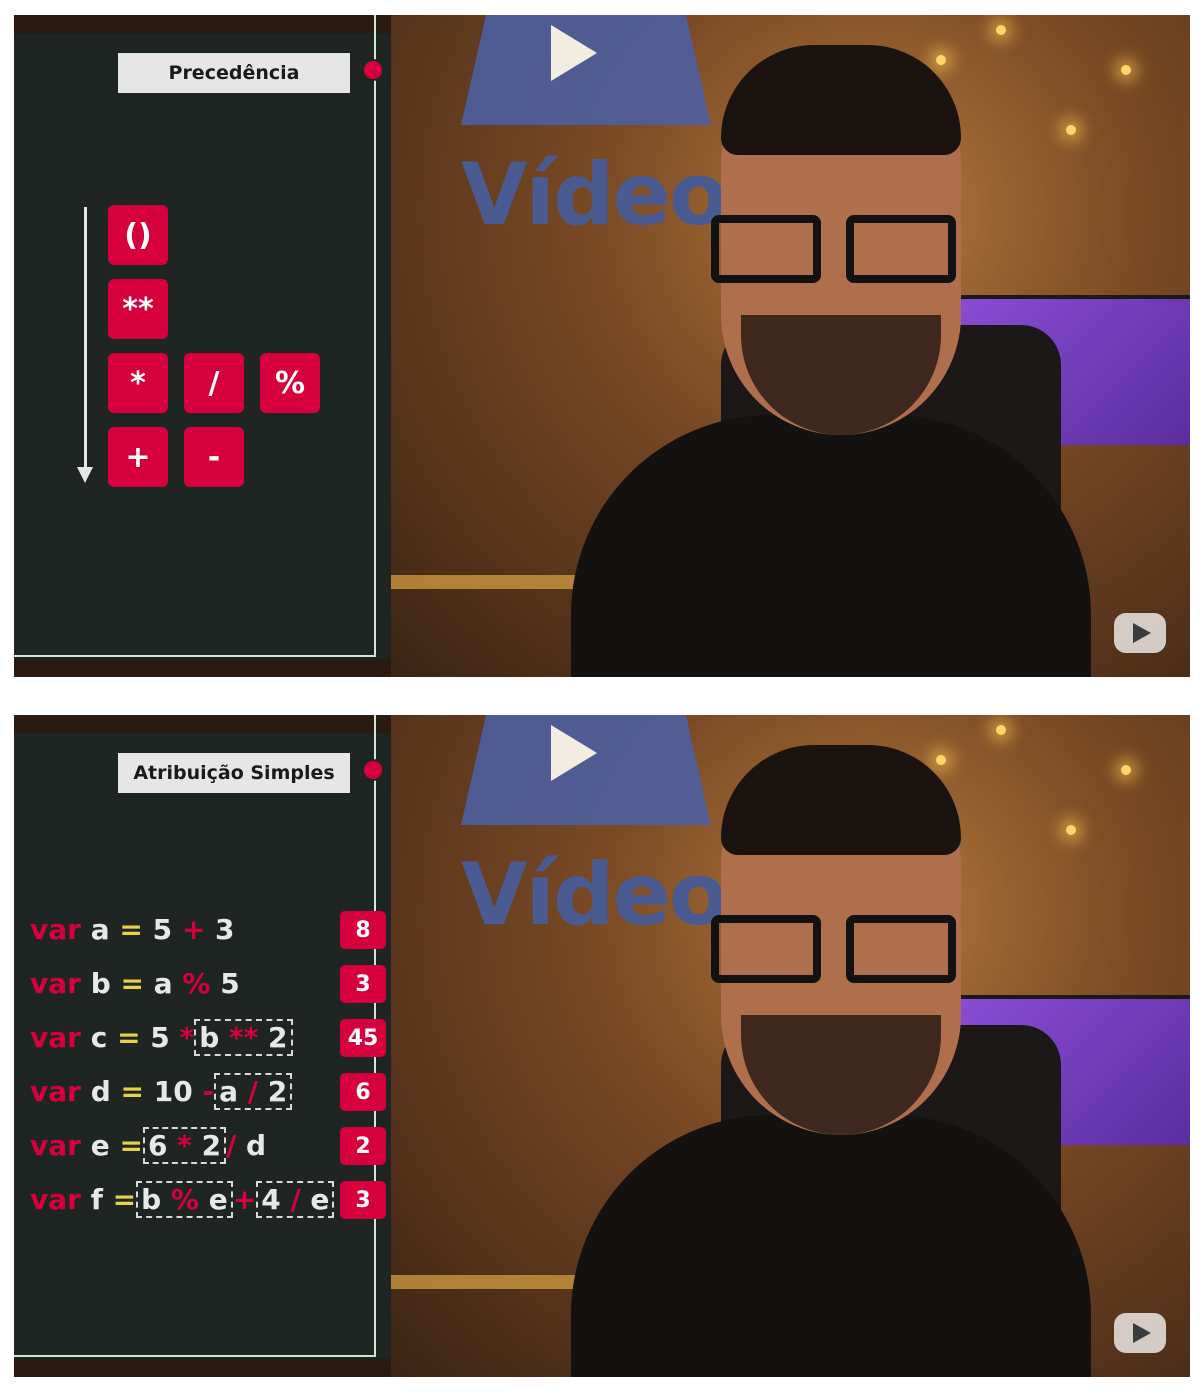 The image size is (1200, 1400). Describe the element at coordinates (234, 73) in the screenshot. I see `slide-title: Precedência` at that location.